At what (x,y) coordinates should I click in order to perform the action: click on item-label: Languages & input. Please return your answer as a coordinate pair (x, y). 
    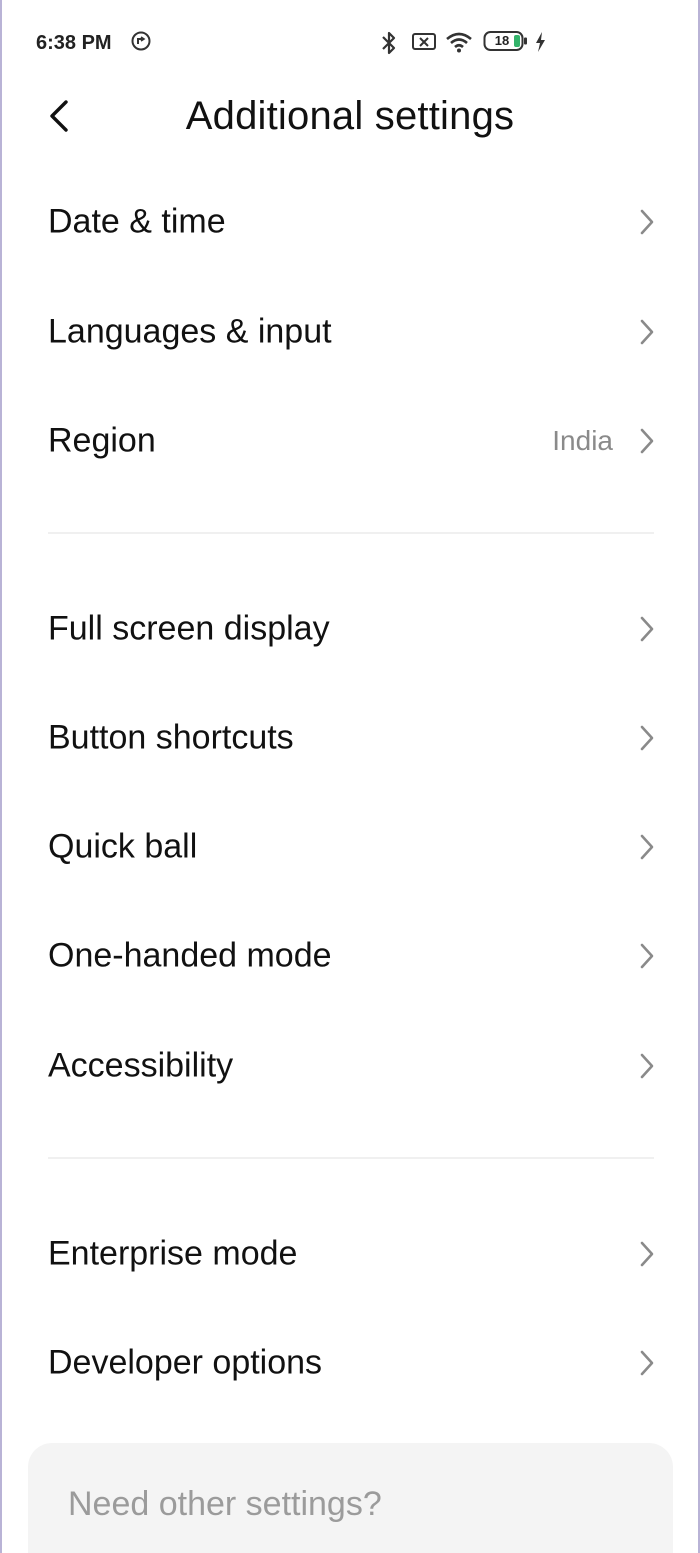
    Looking at the image, I should click on (190, 331).